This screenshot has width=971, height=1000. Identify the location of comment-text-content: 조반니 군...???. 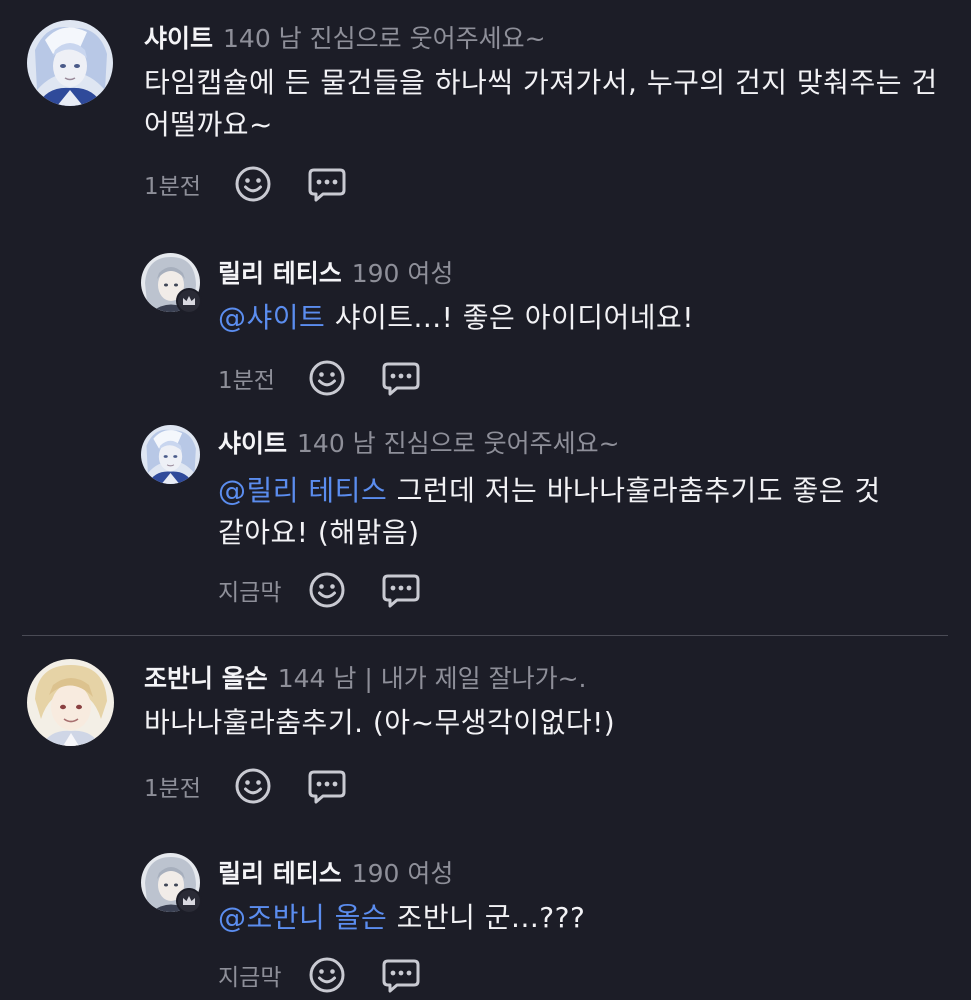
(491, 917).